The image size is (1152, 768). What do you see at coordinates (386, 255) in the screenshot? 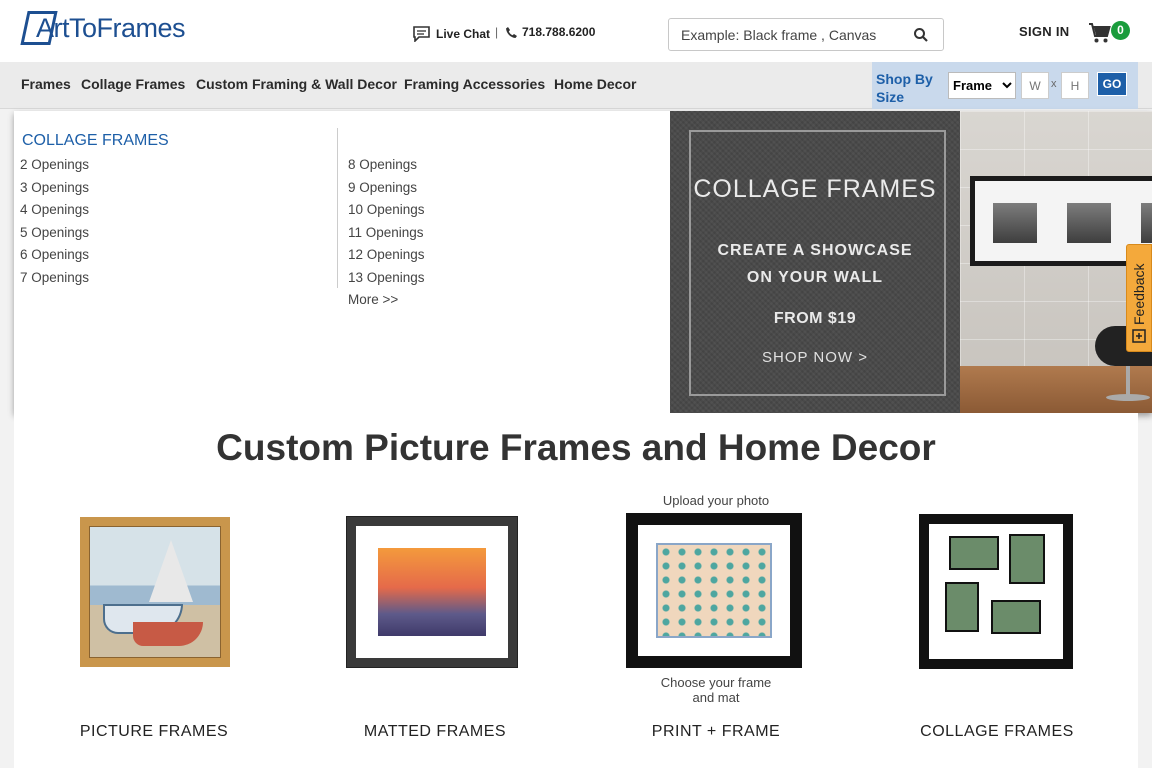
I see `dropdown-link: 12 Openings` at bounding box center [386, 255].